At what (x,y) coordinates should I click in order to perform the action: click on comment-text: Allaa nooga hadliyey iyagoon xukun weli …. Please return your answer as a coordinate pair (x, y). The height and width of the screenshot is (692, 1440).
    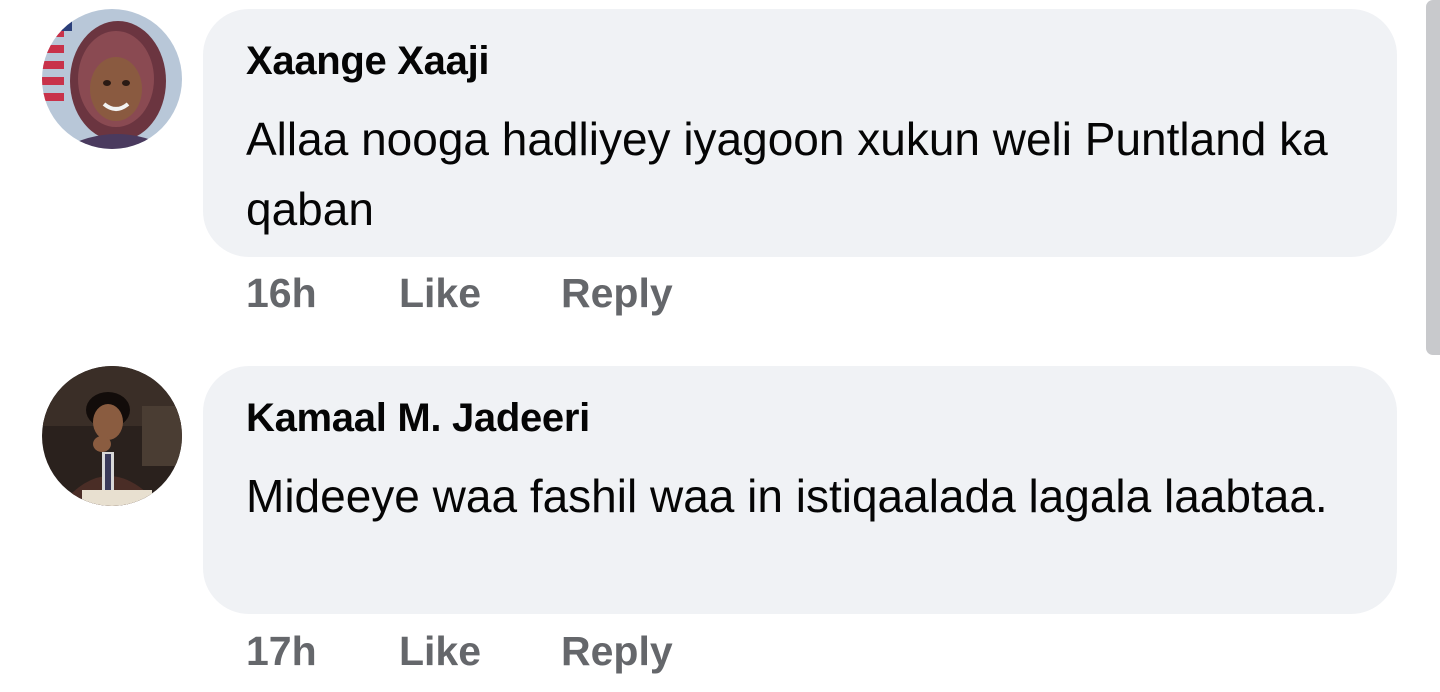
    Looking at the image, I should click on (787, 174).